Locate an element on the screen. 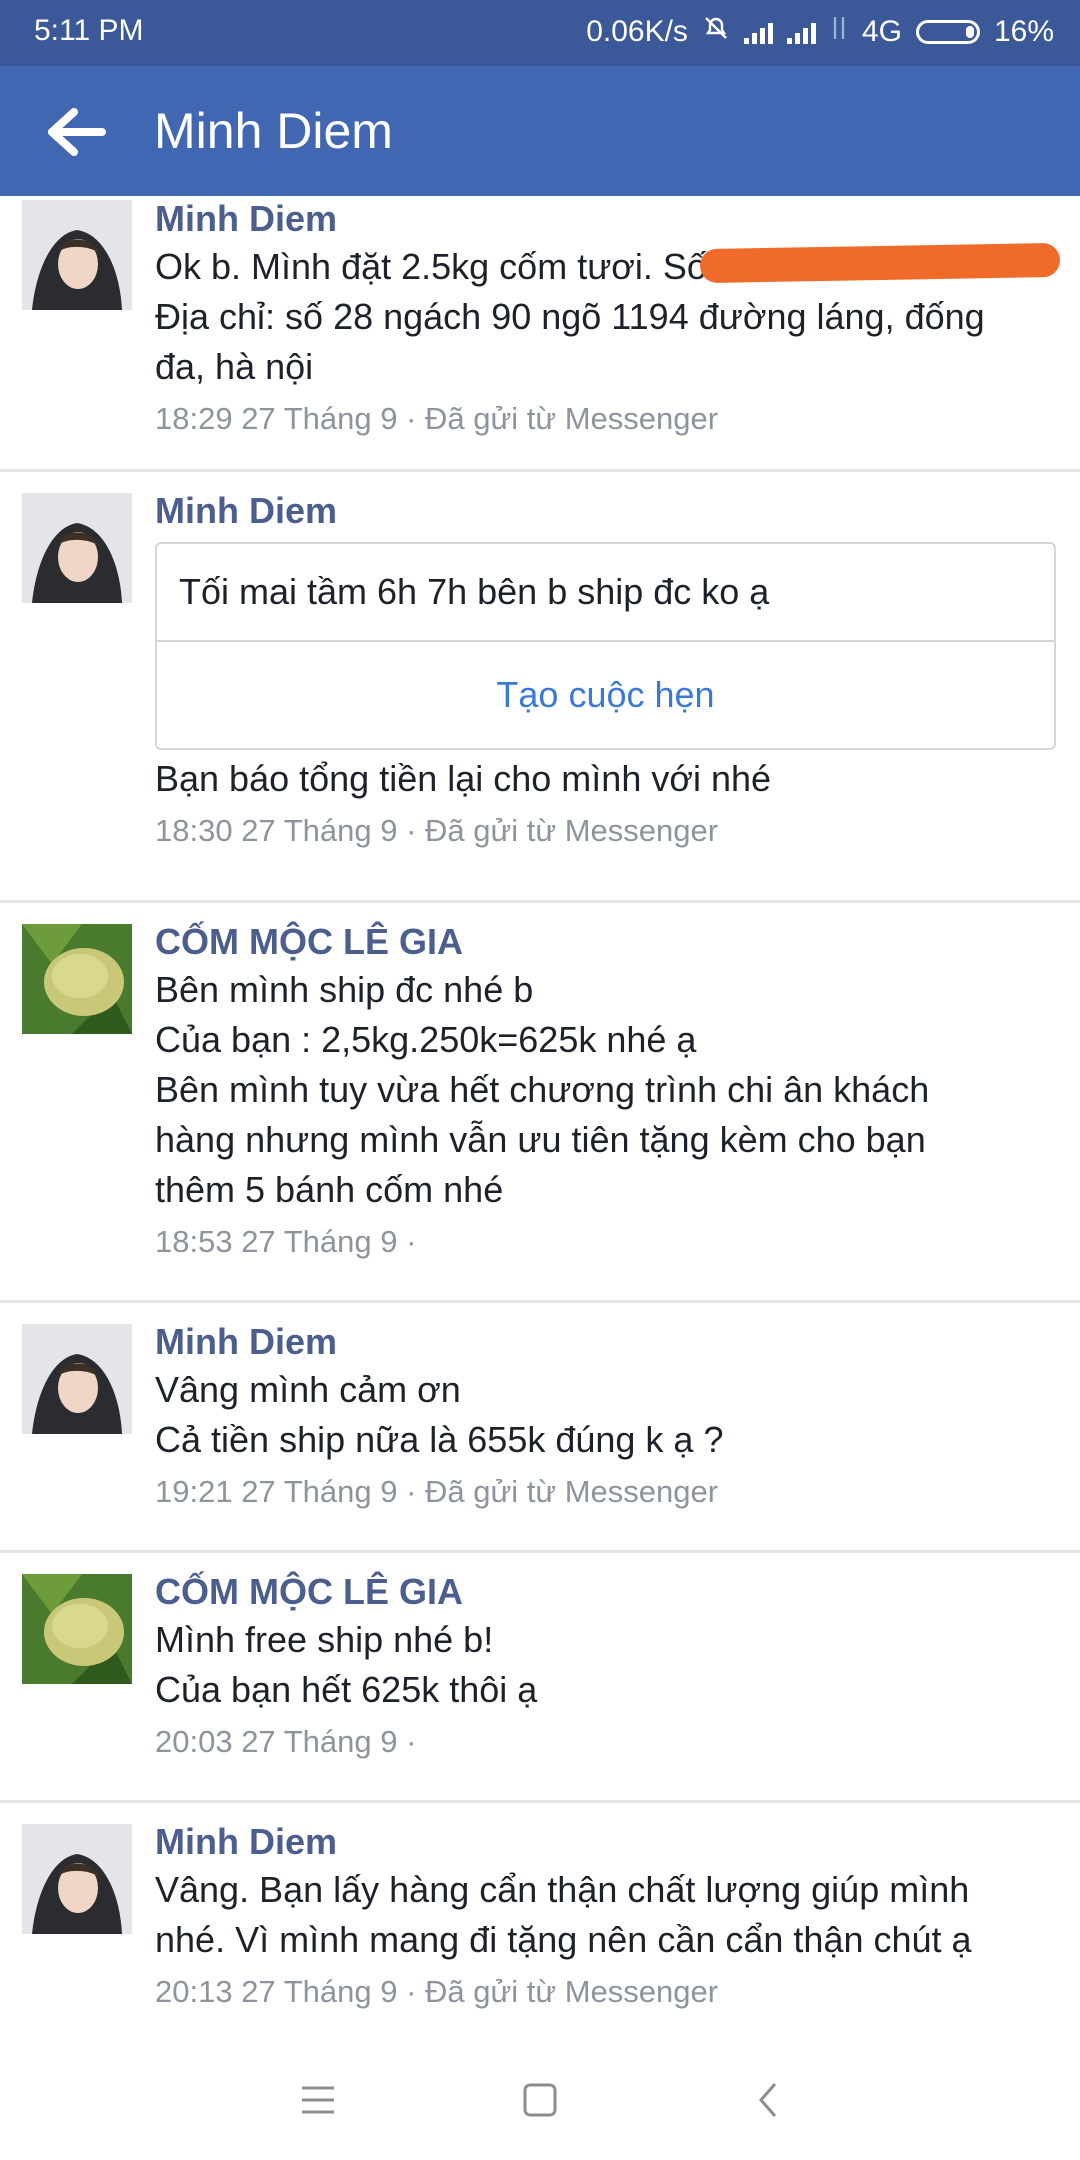 Image resolution: width=1080 pixels, height=2160 pixels. message-timestamp: 19:21 27 Tháng 9 · Đã gửi từ Messenger is located at coordinates (437, 1491).